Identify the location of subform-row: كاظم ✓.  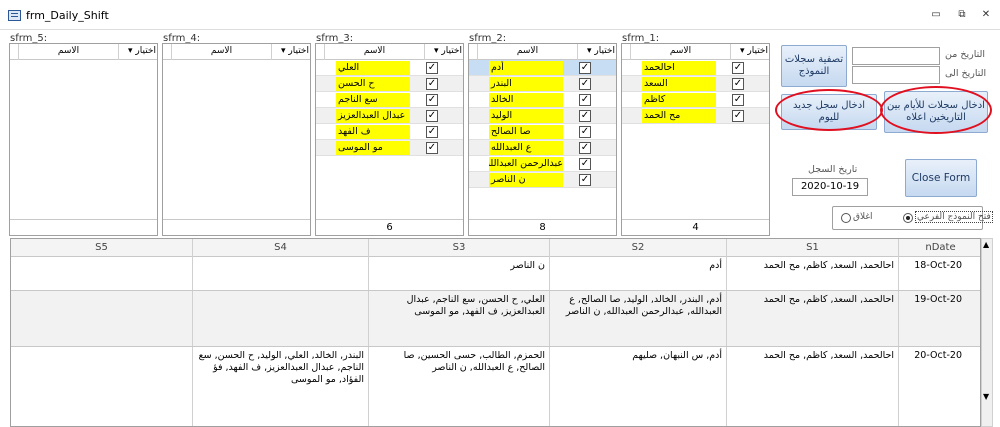
(695, 100).